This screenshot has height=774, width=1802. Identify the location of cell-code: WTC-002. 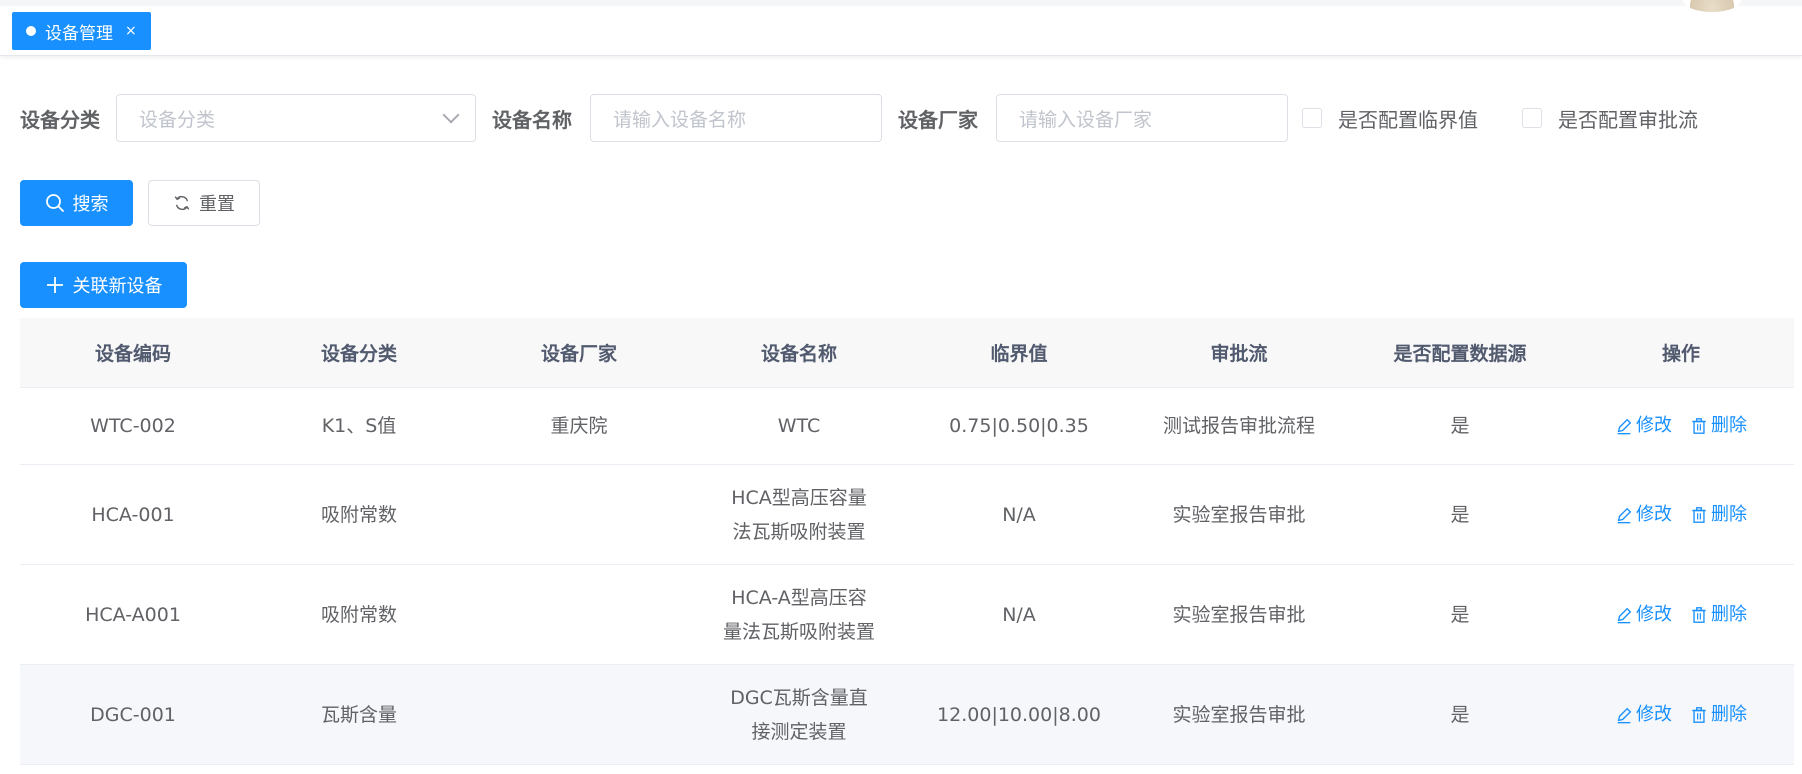
(133, 426).